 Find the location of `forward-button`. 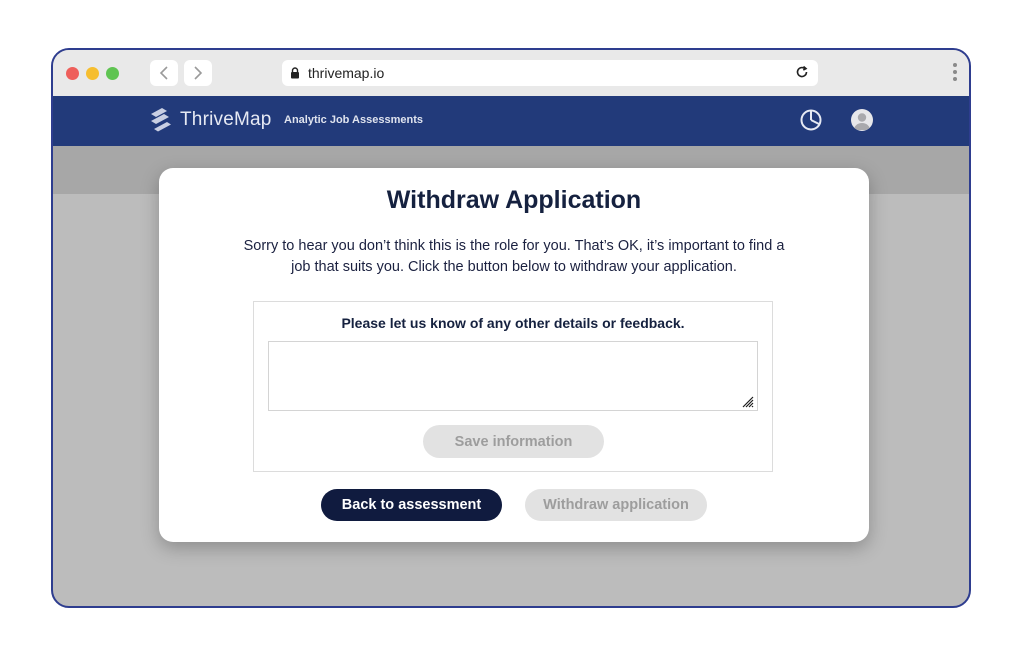

forward-button is located at coordinates (198, 73).